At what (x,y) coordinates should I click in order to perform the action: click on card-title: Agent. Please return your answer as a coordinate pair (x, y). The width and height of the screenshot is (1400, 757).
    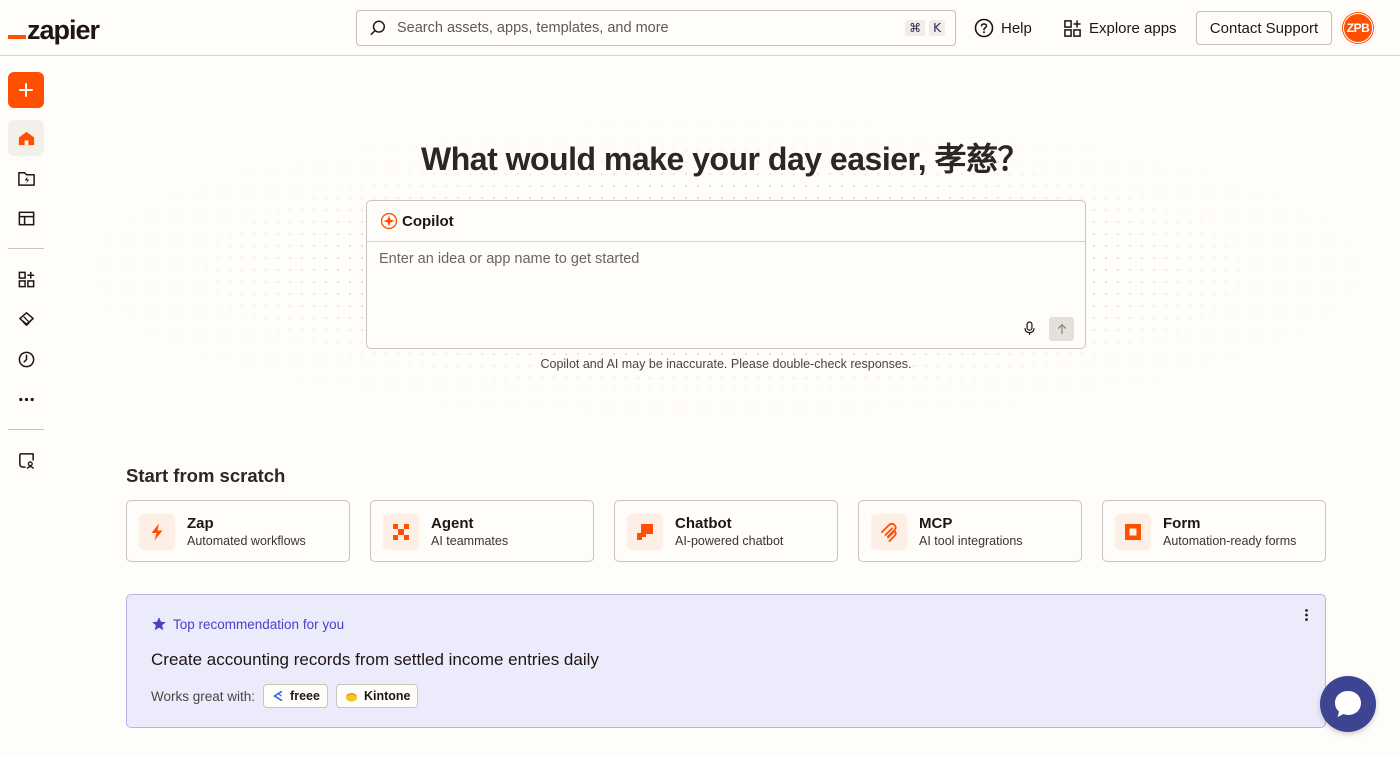
    Looking at the image, I should click on (452, 523).